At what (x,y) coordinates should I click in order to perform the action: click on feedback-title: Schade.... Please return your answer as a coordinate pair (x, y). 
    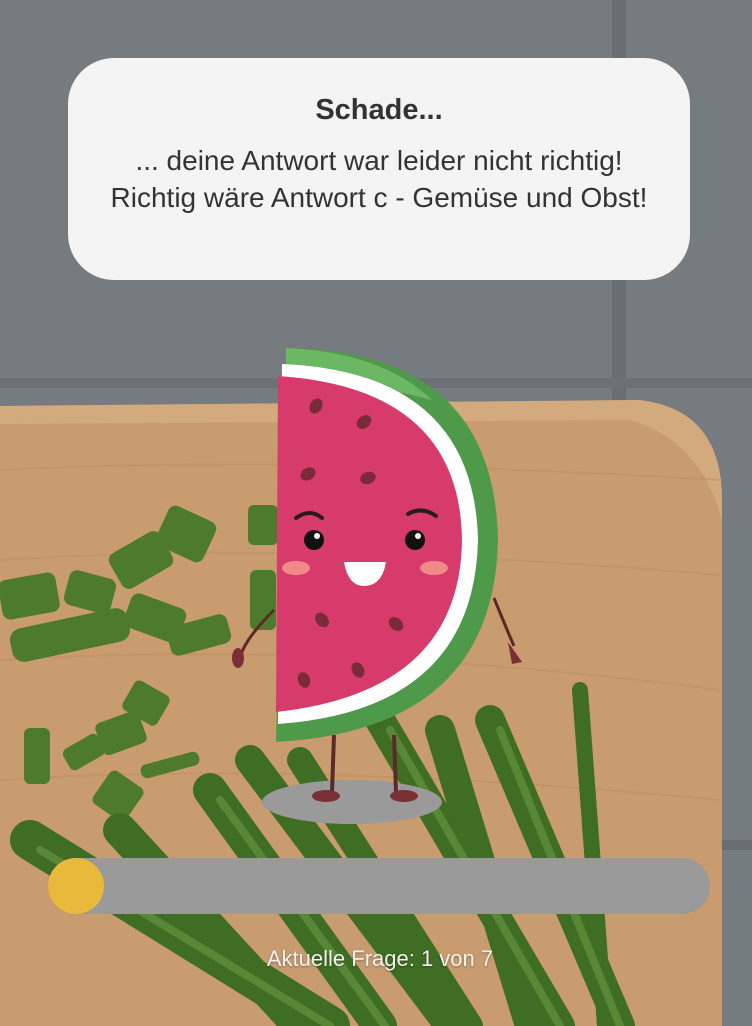
    Looking at the image, I should click on (379, 110).